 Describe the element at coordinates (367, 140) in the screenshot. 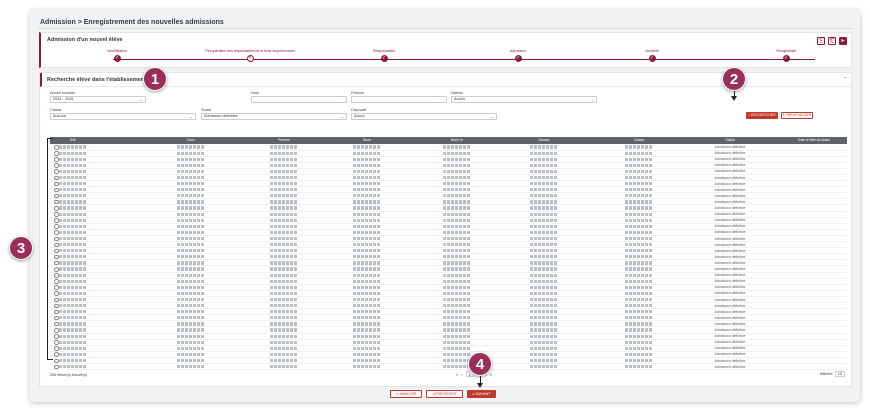

I see `column-header: Sexe` at that location.